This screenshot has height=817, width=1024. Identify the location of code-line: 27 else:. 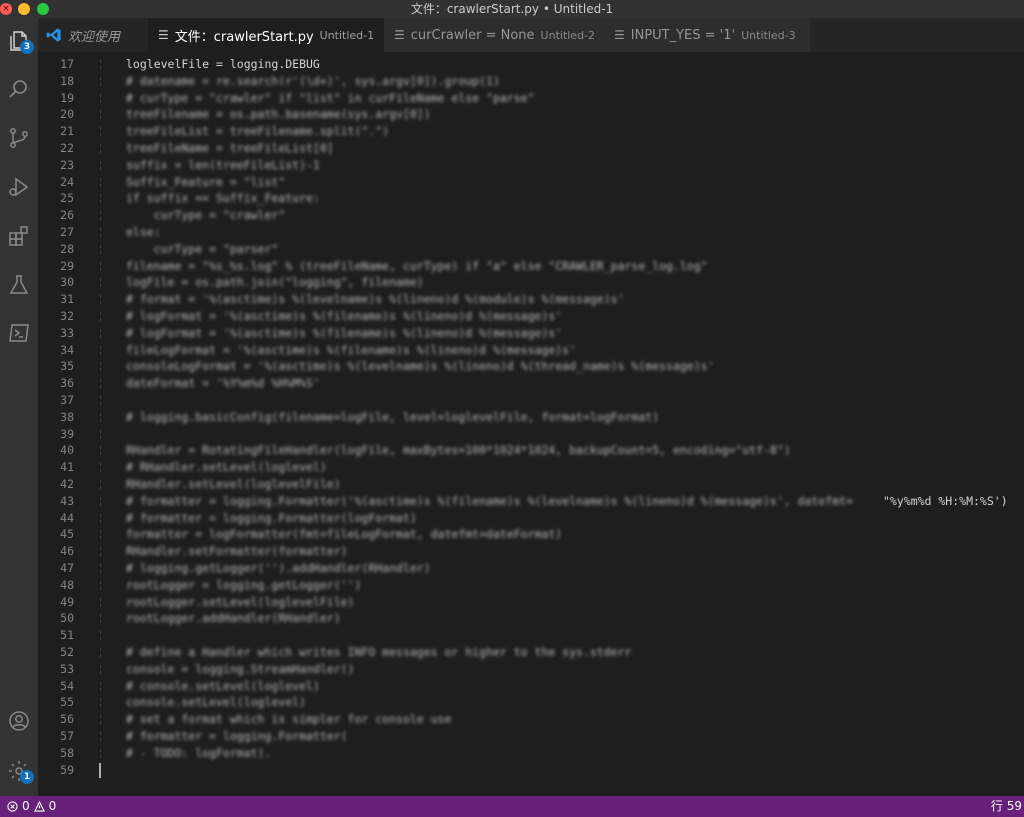
(531, 232).